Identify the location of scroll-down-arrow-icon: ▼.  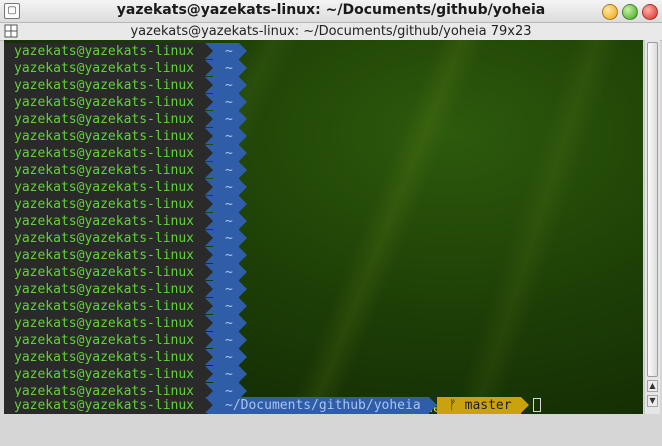
(652, 401).